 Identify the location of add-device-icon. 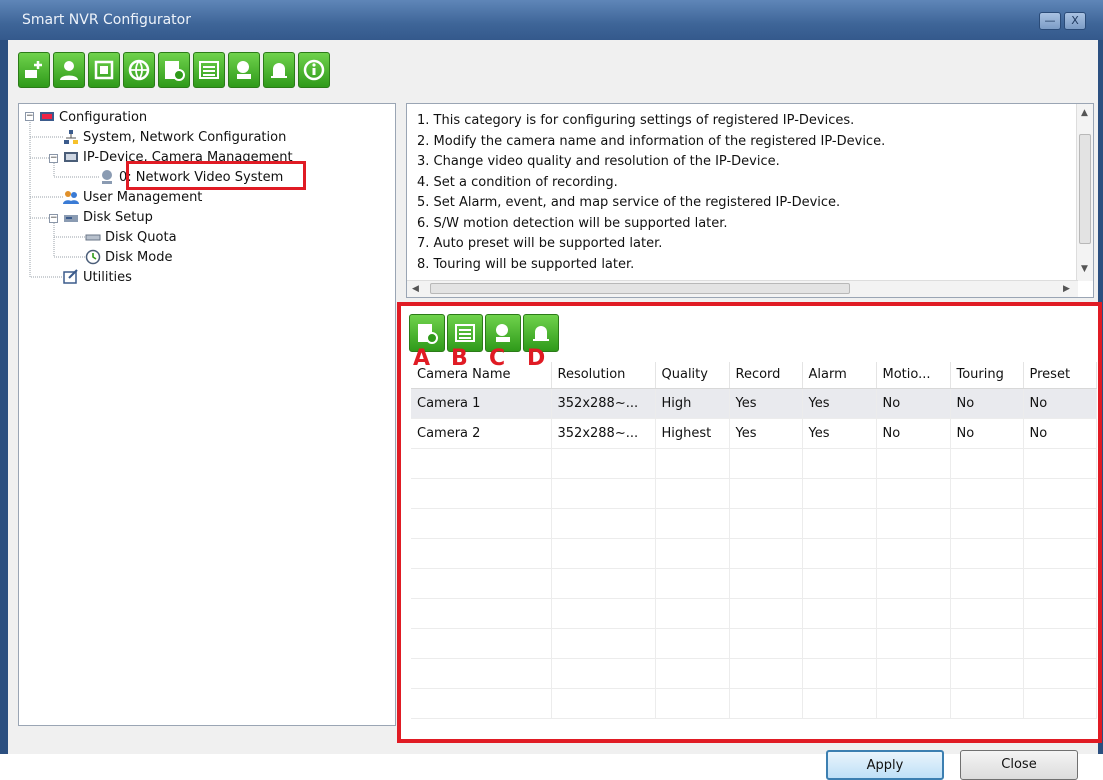
(34, 70).